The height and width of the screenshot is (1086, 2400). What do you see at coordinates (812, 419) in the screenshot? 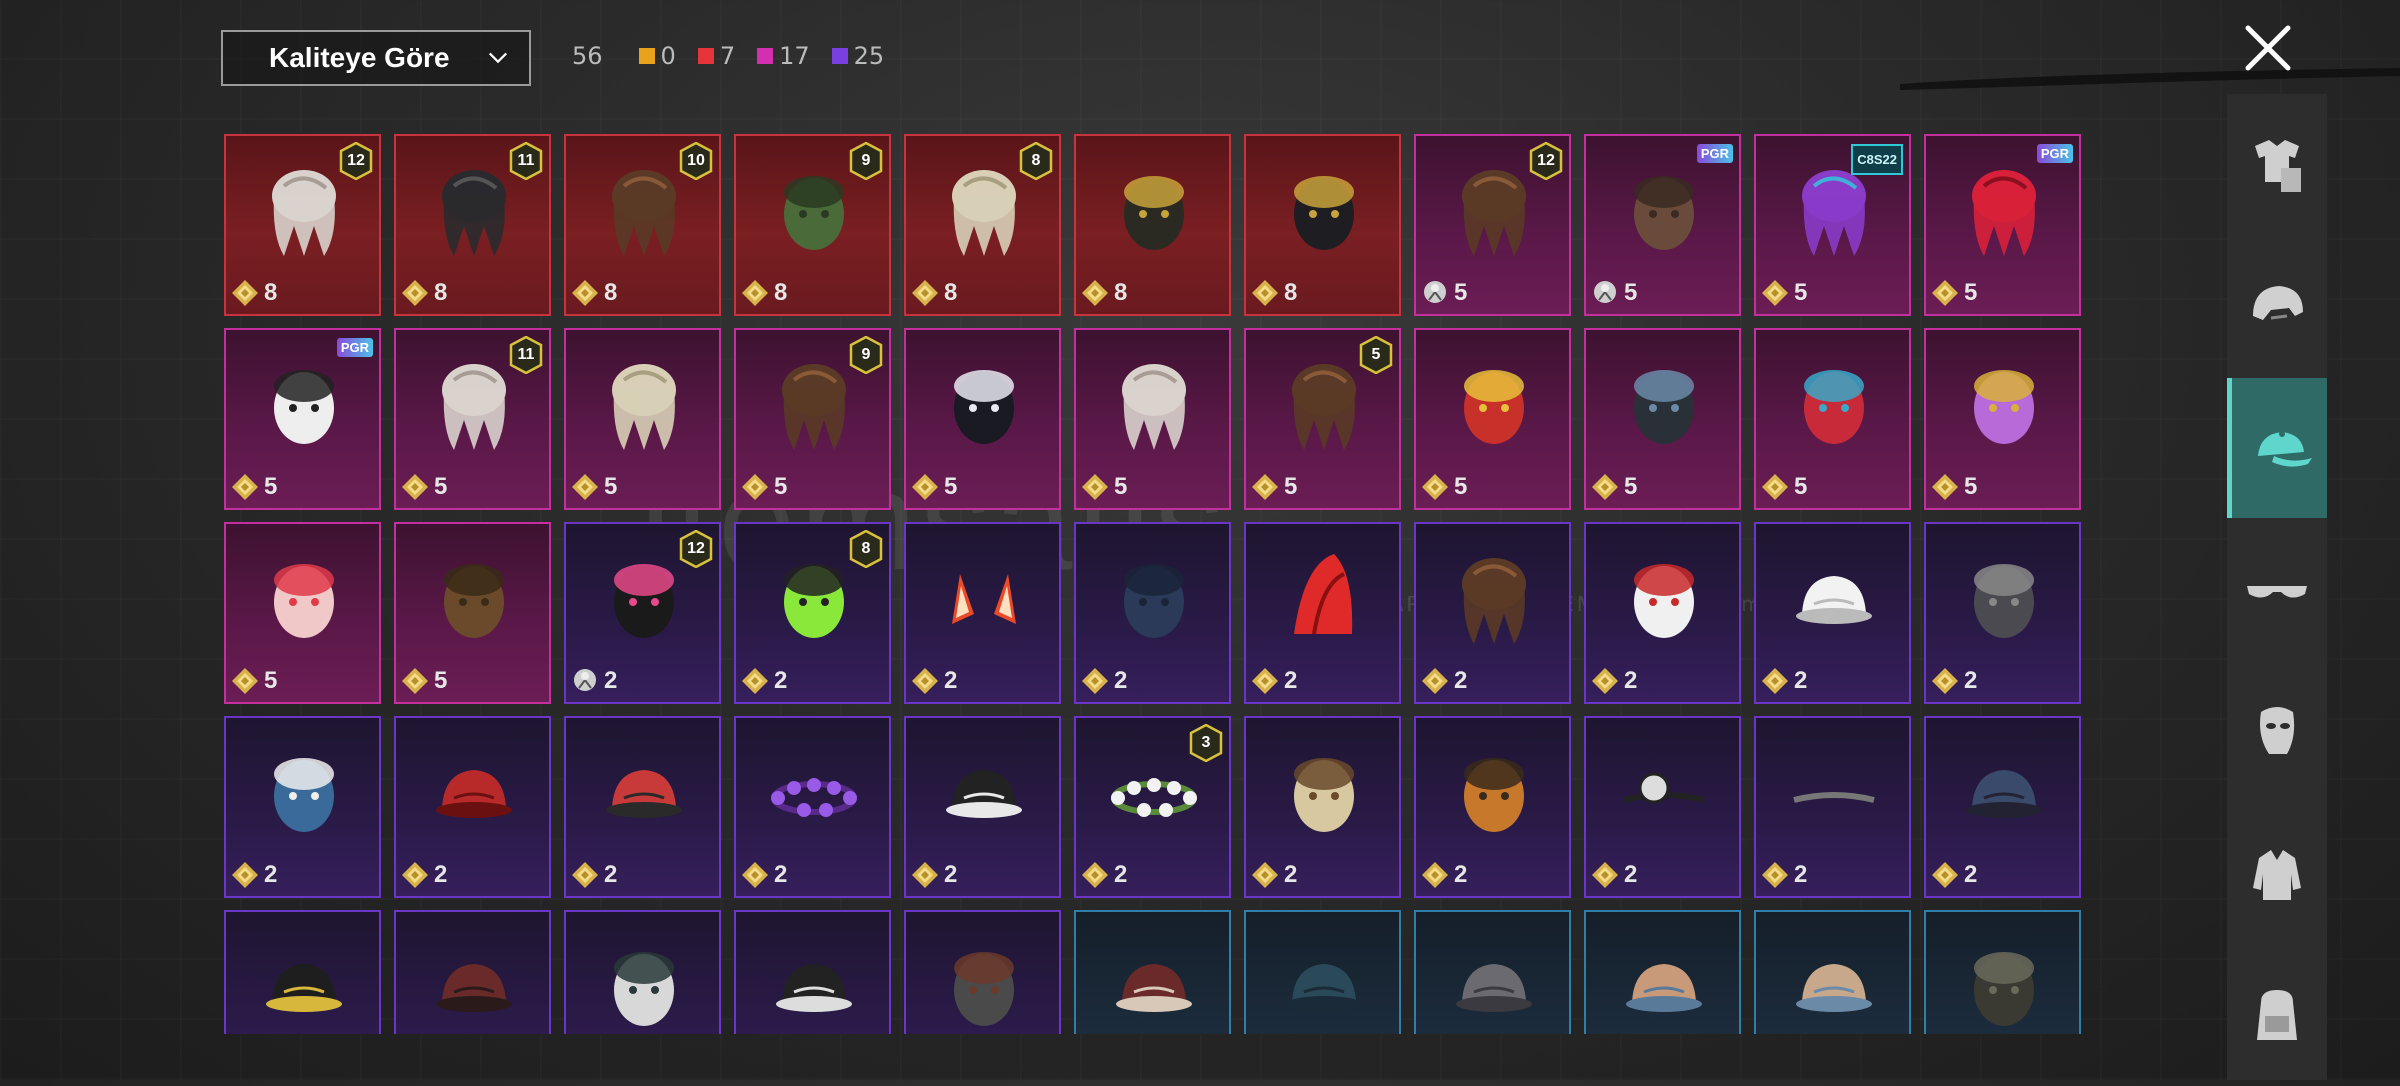
I see `inventory-item: 95` at bounding box center [812, 419].